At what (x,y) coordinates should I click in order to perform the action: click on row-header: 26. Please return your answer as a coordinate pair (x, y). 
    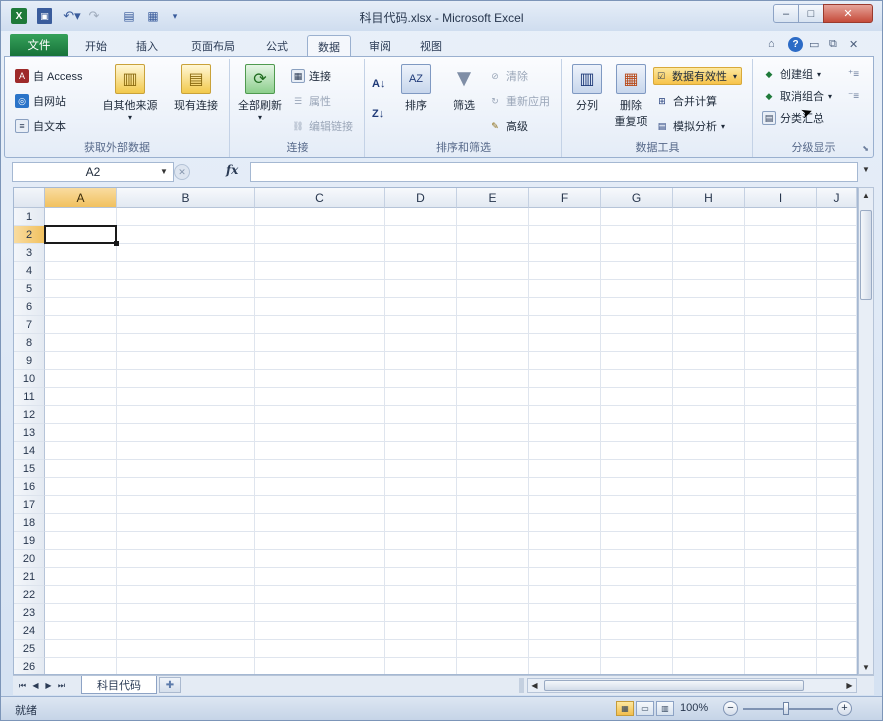
    Looking at the image, I should click on (29, 666).